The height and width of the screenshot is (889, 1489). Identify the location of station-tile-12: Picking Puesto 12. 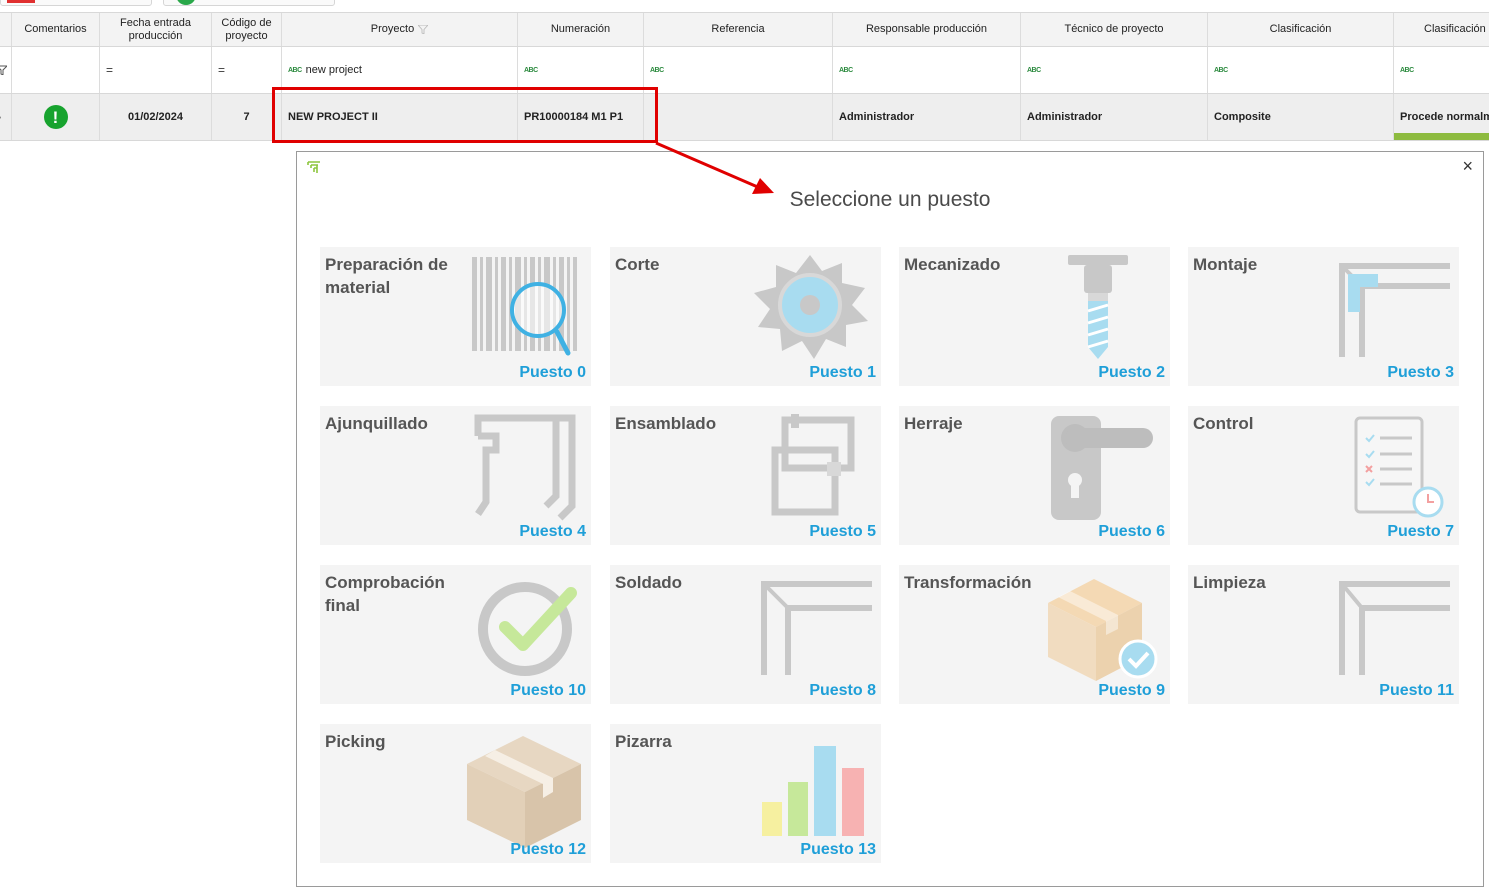
(455, 793).